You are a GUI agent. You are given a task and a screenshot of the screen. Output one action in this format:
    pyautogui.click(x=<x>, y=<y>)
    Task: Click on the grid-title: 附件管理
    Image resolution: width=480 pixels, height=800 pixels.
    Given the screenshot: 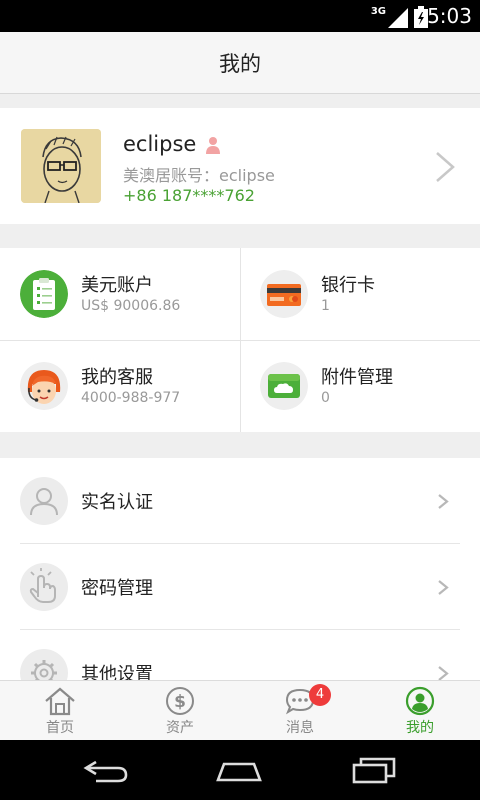 What is the action you would take?
    pyautogui.click(x=357, y=377)
    